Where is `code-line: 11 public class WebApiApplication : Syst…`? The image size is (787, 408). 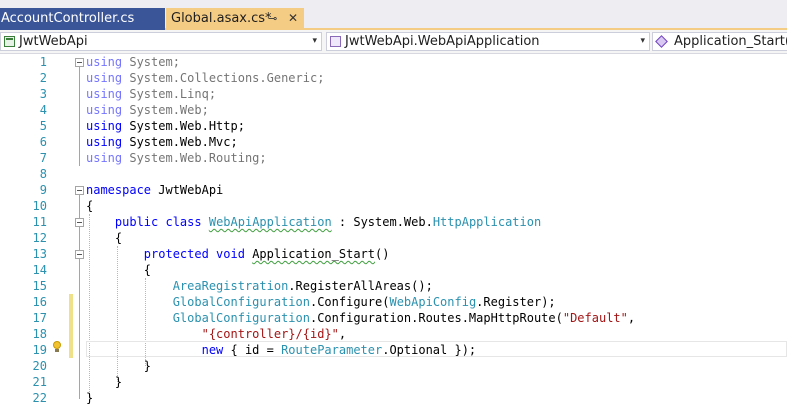
code-line: 11 public class WebApiApplication : Syst… is located at coordinates (393, 222).